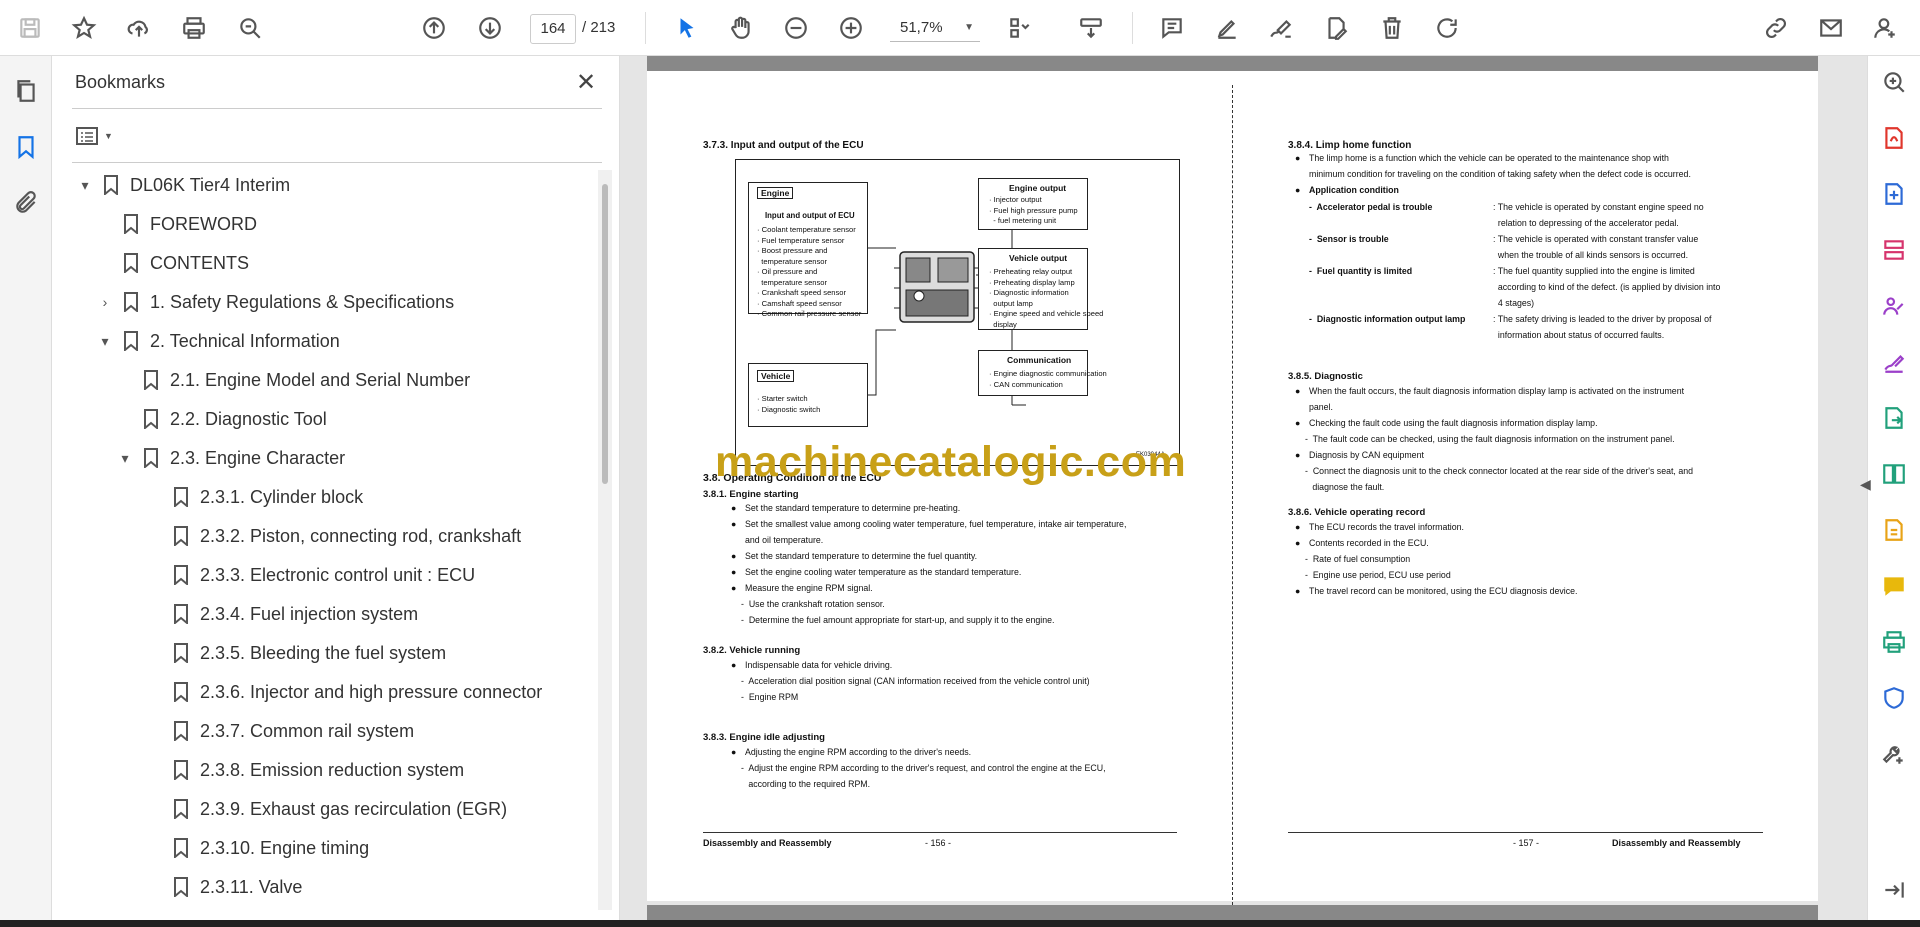  What do you see at coordinates (183, 185) in the screenshot?
I see `bookmark-item: ▾ DL06K Tier4 Interim` at bounding box center [183, 185].